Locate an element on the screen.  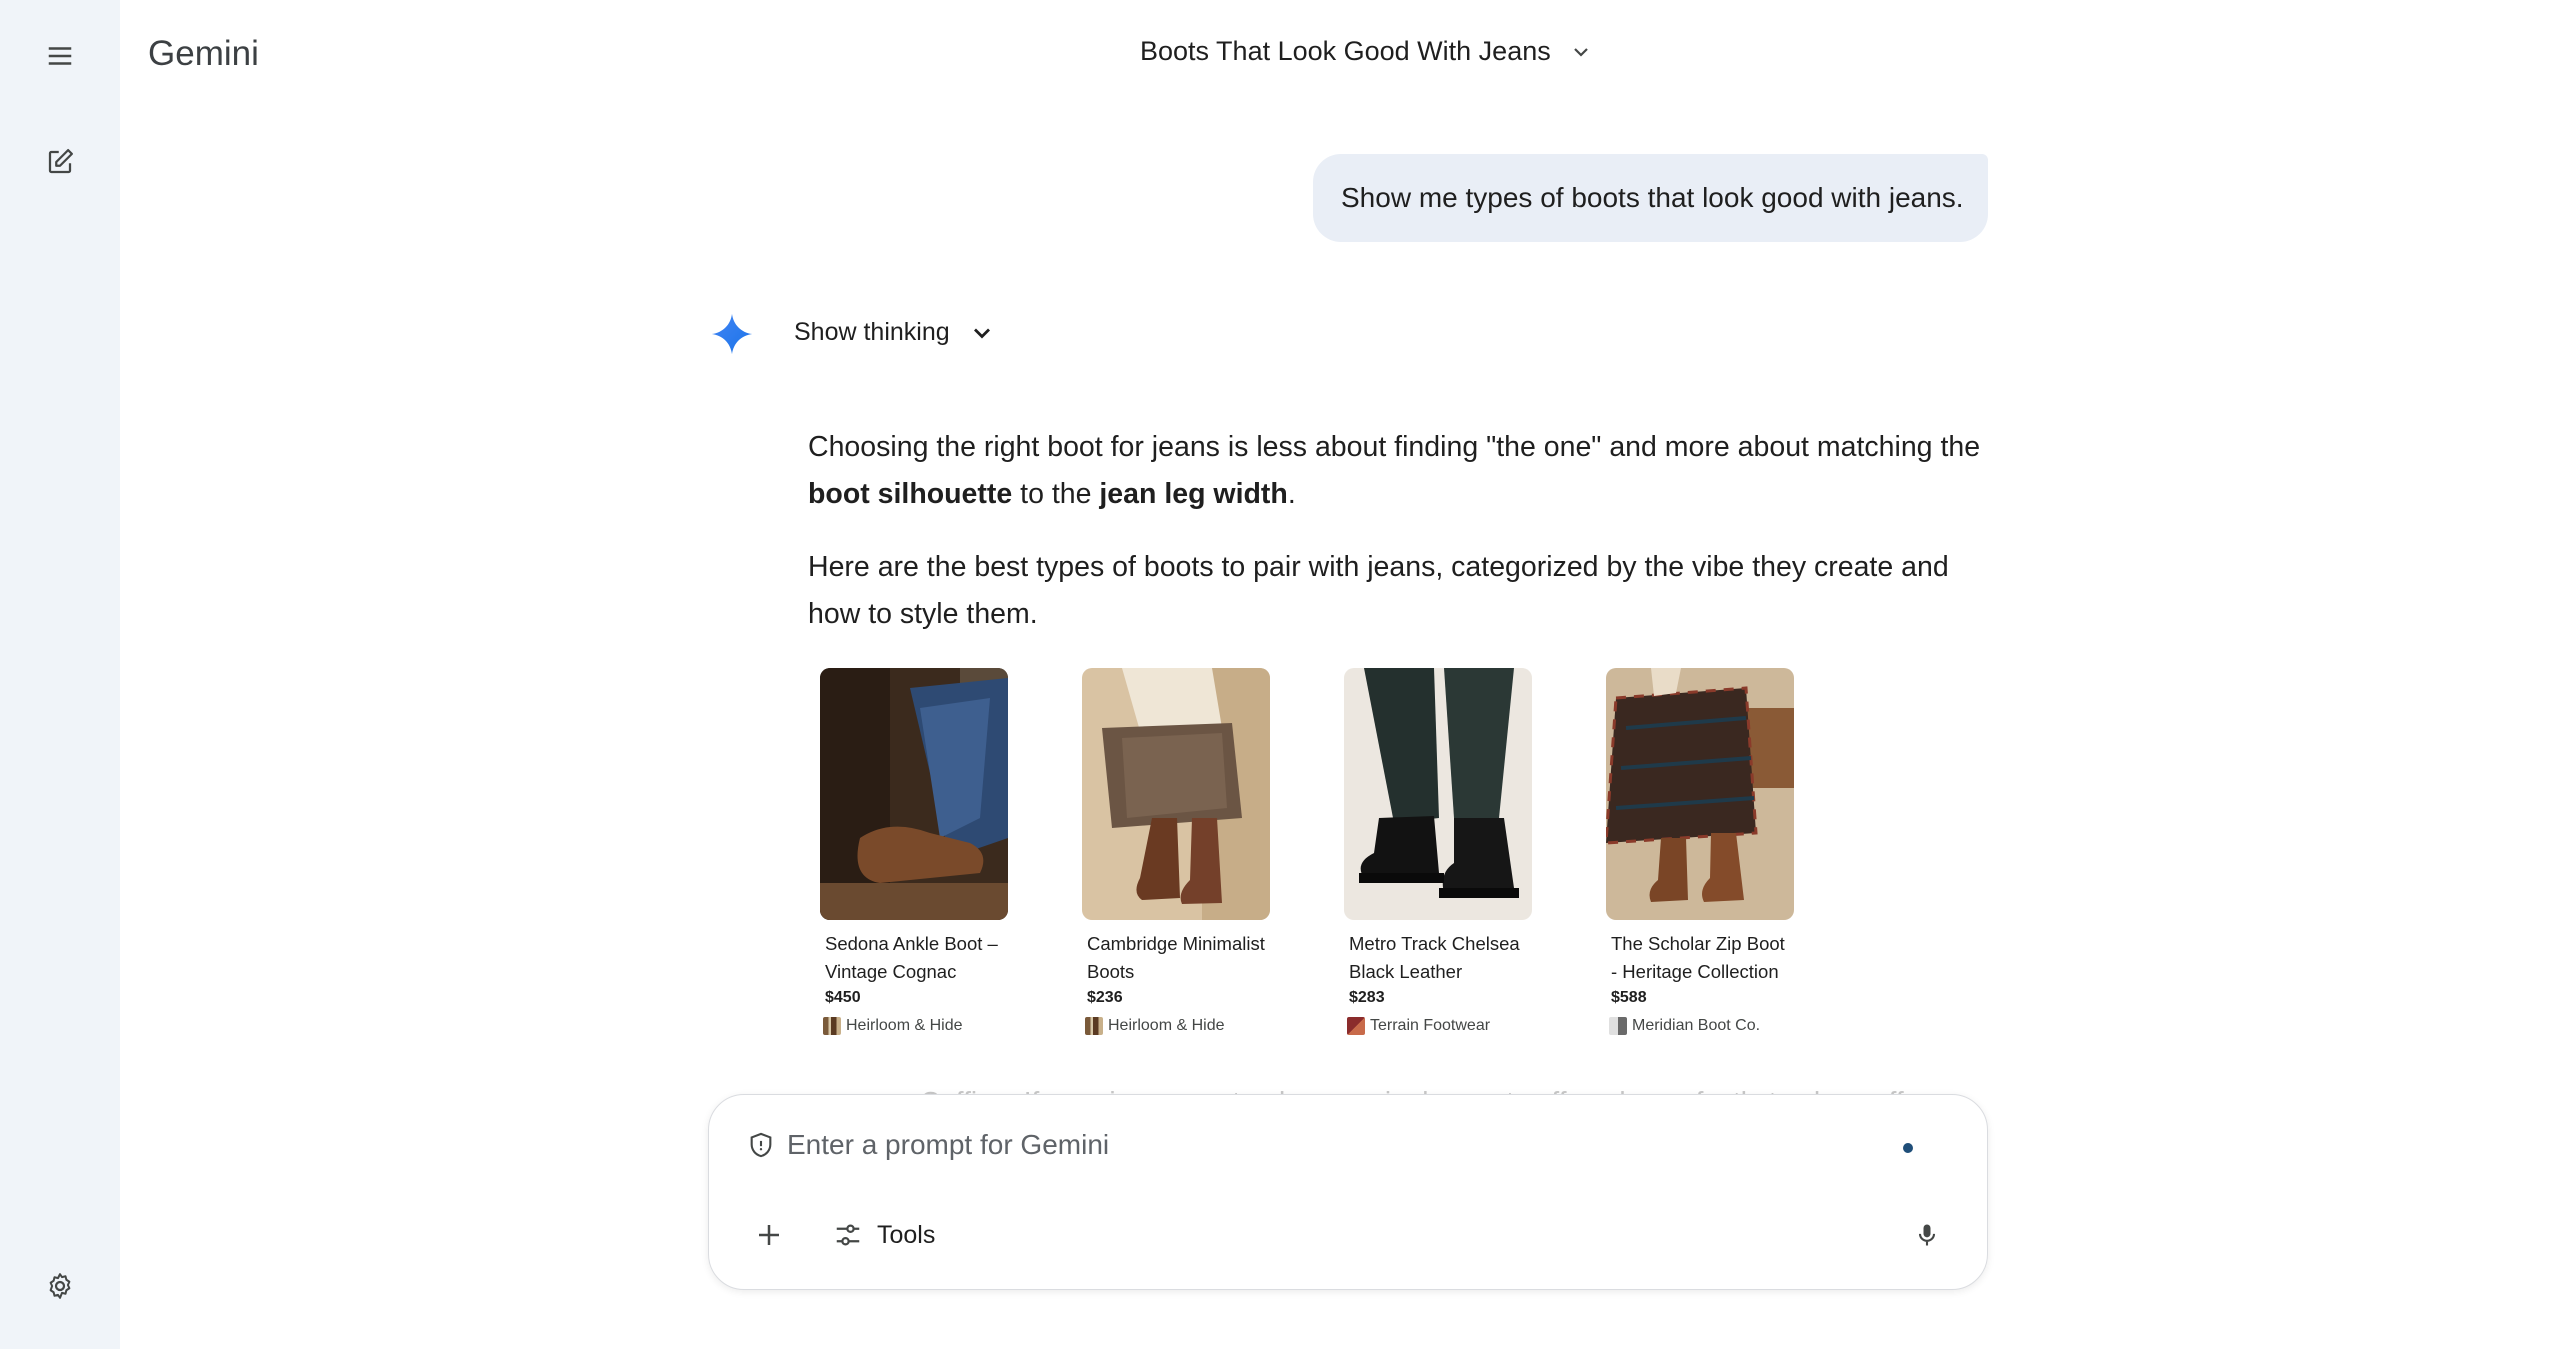
seller-name: Terrain Footwear is located at coordinates (1430, 1025).